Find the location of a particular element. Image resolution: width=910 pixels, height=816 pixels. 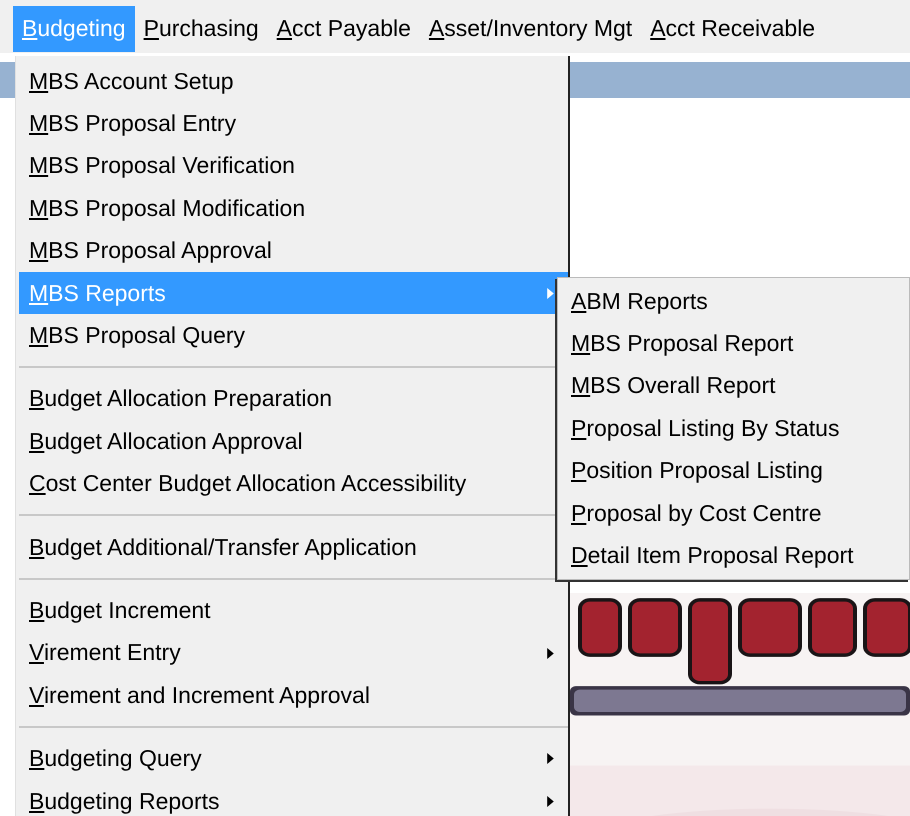

menu-item: Position Proposal Listing is located at coordinates (733, 471).